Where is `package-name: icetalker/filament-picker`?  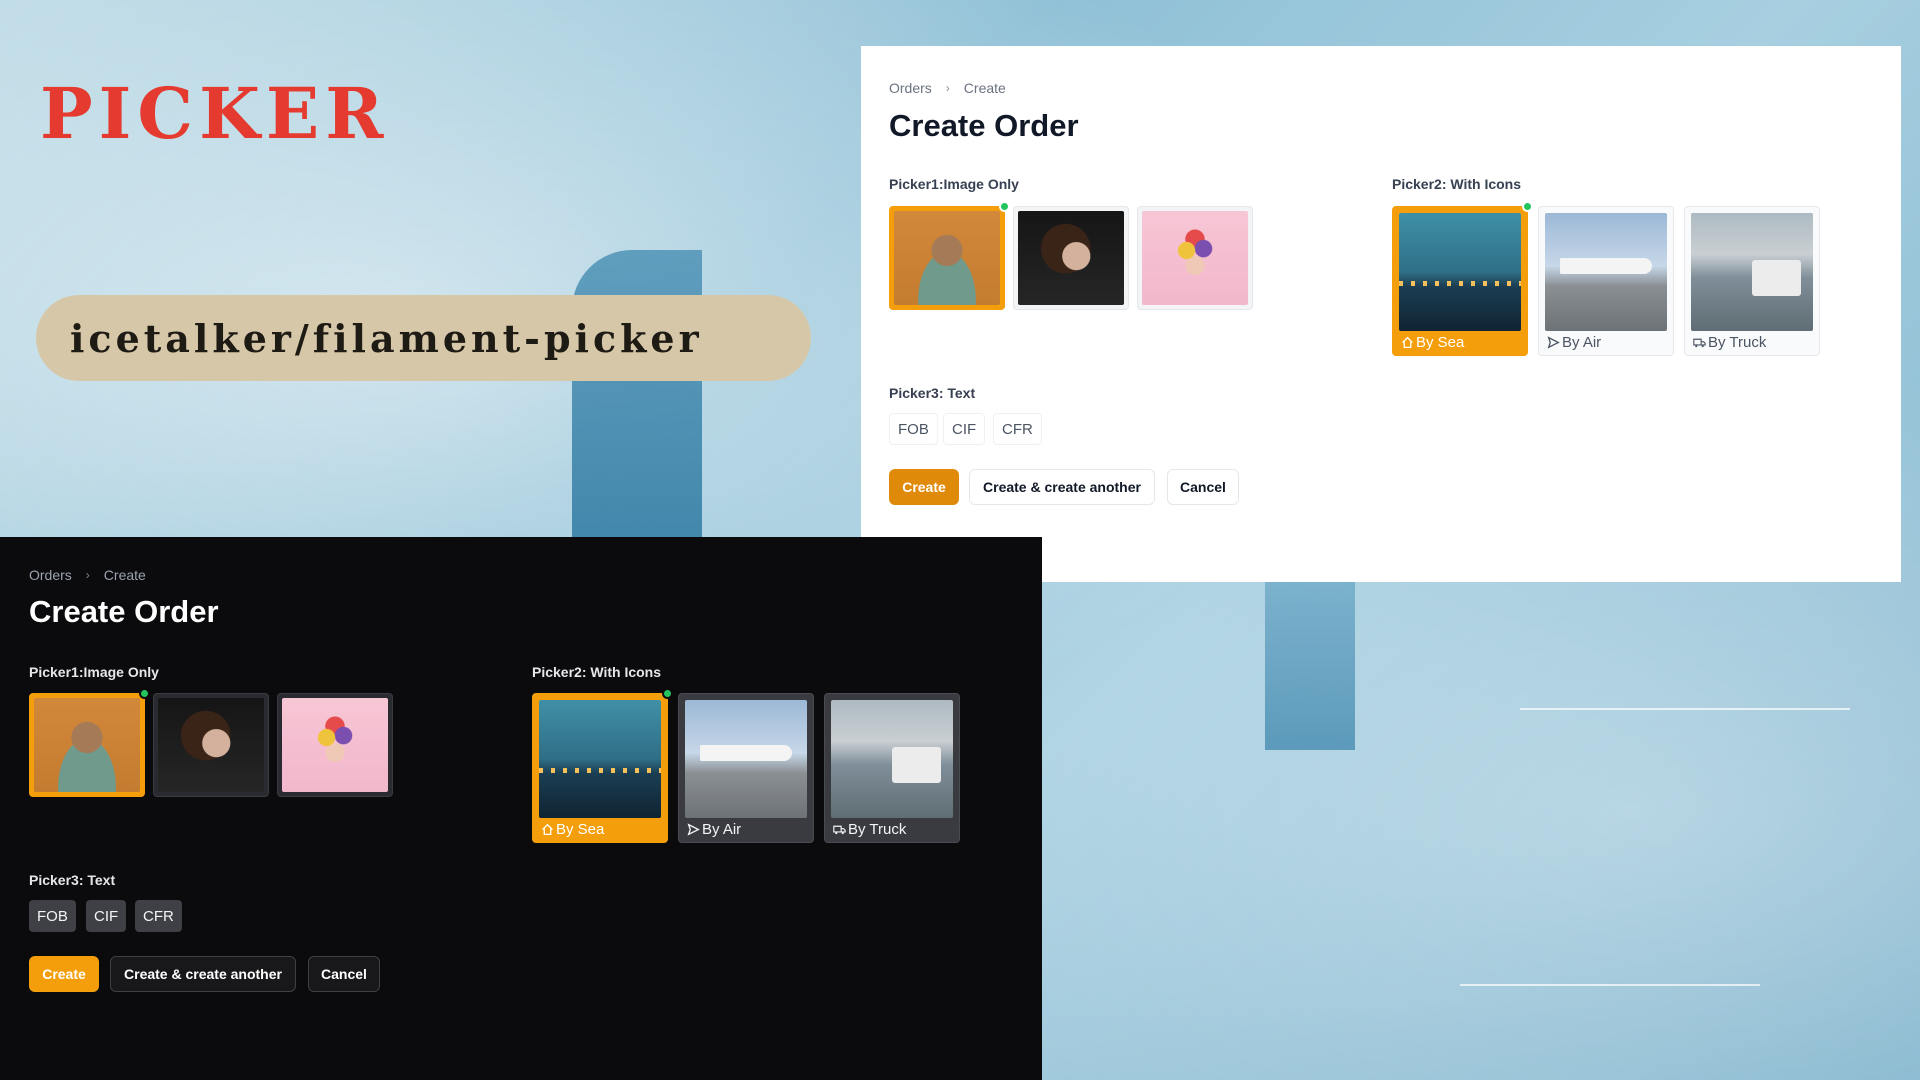 package-name: icetalker/filament-picker is located at coordinates (386, 338).